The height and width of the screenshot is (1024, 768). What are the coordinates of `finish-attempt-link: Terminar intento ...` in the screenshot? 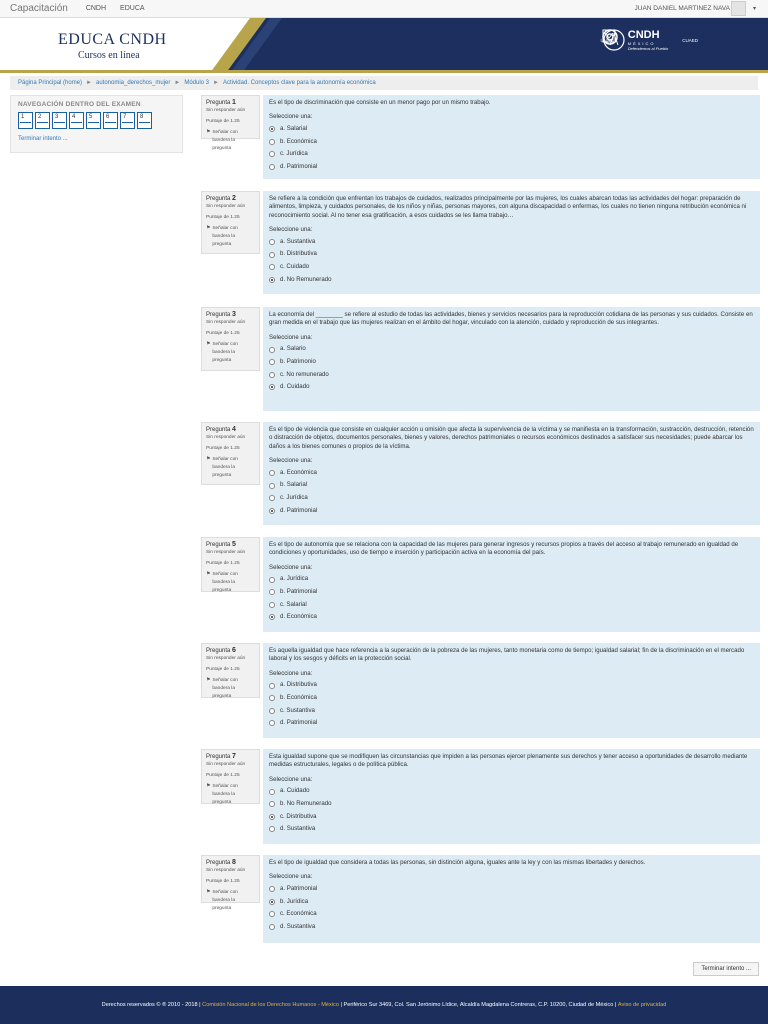 It's located at (100, 139).